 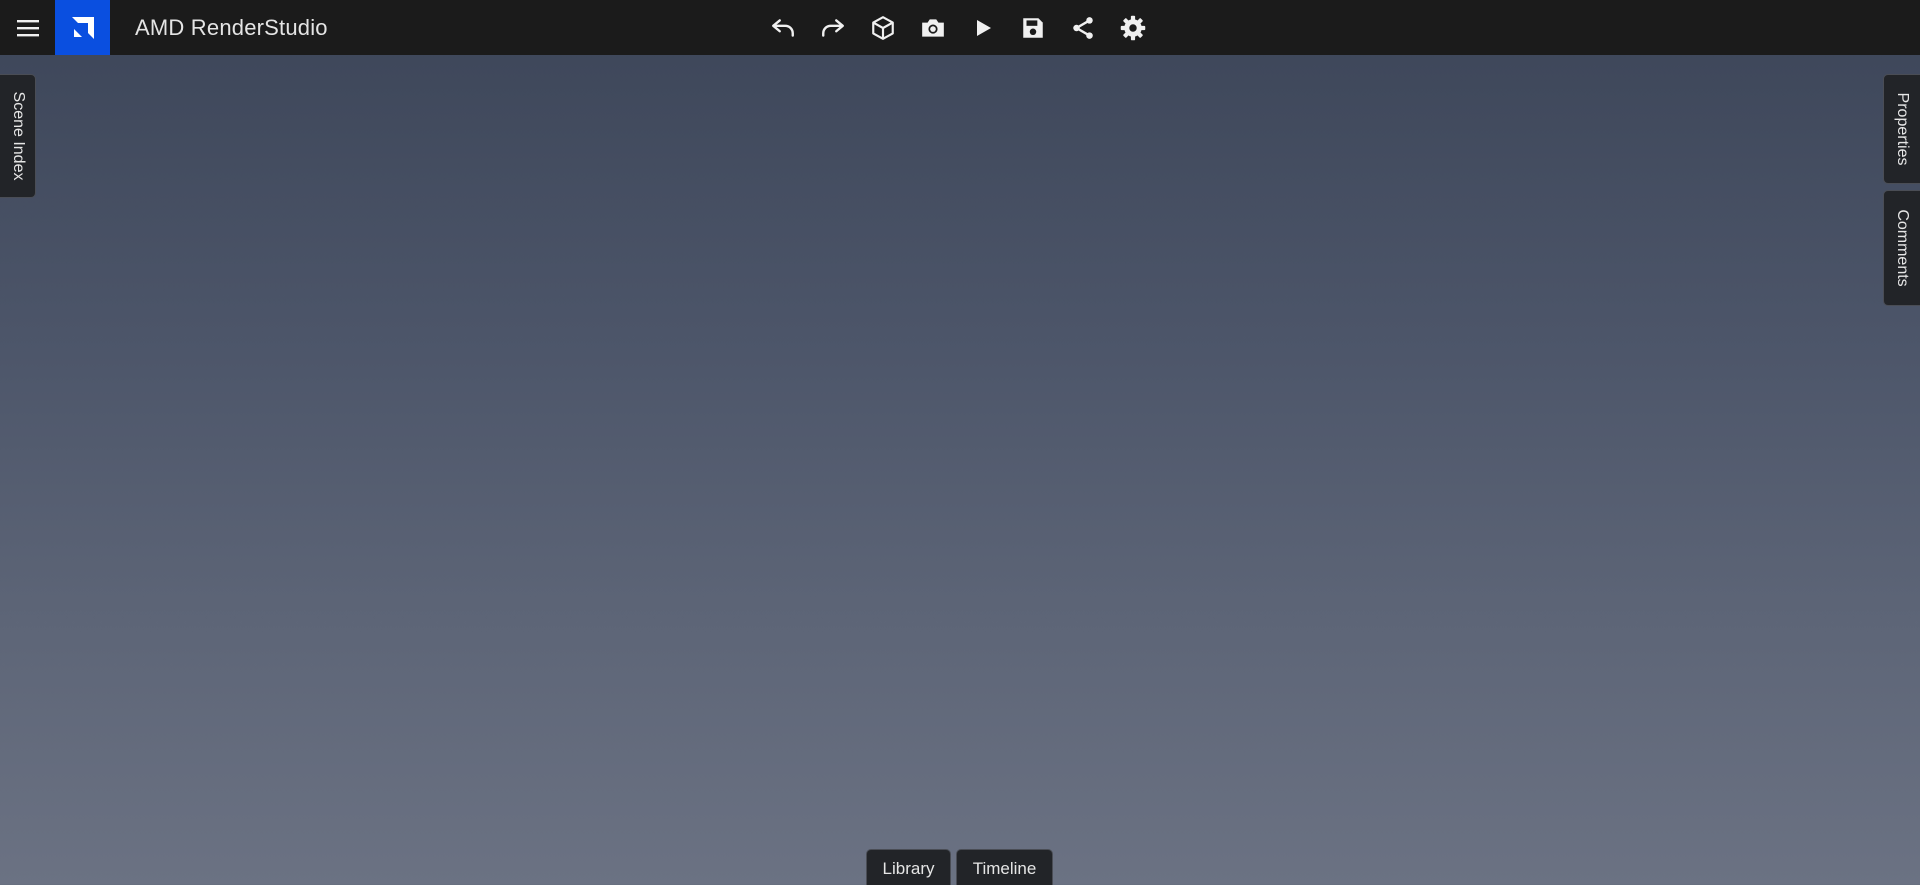 I want to click on play-icon, so click(x=984, y=27).